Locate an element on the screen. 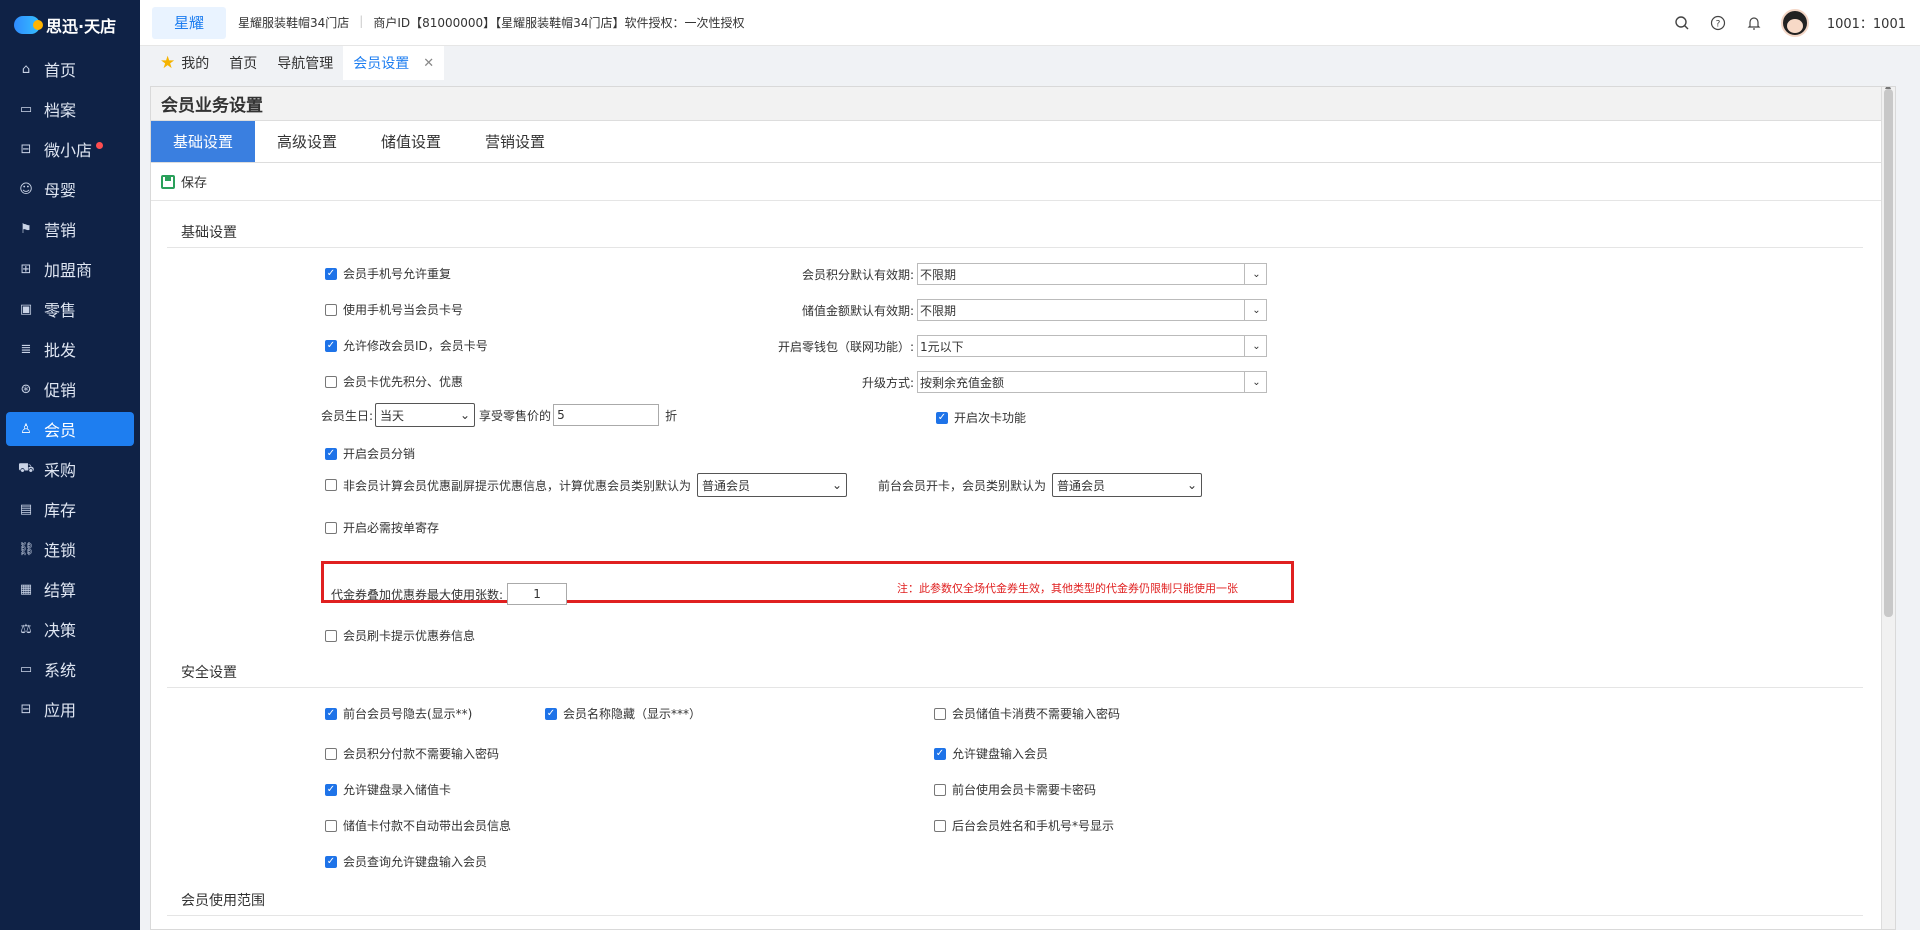 The image size is (1920, 930). app-logo: 思迅·天店 is located at coordinates (70, 25).